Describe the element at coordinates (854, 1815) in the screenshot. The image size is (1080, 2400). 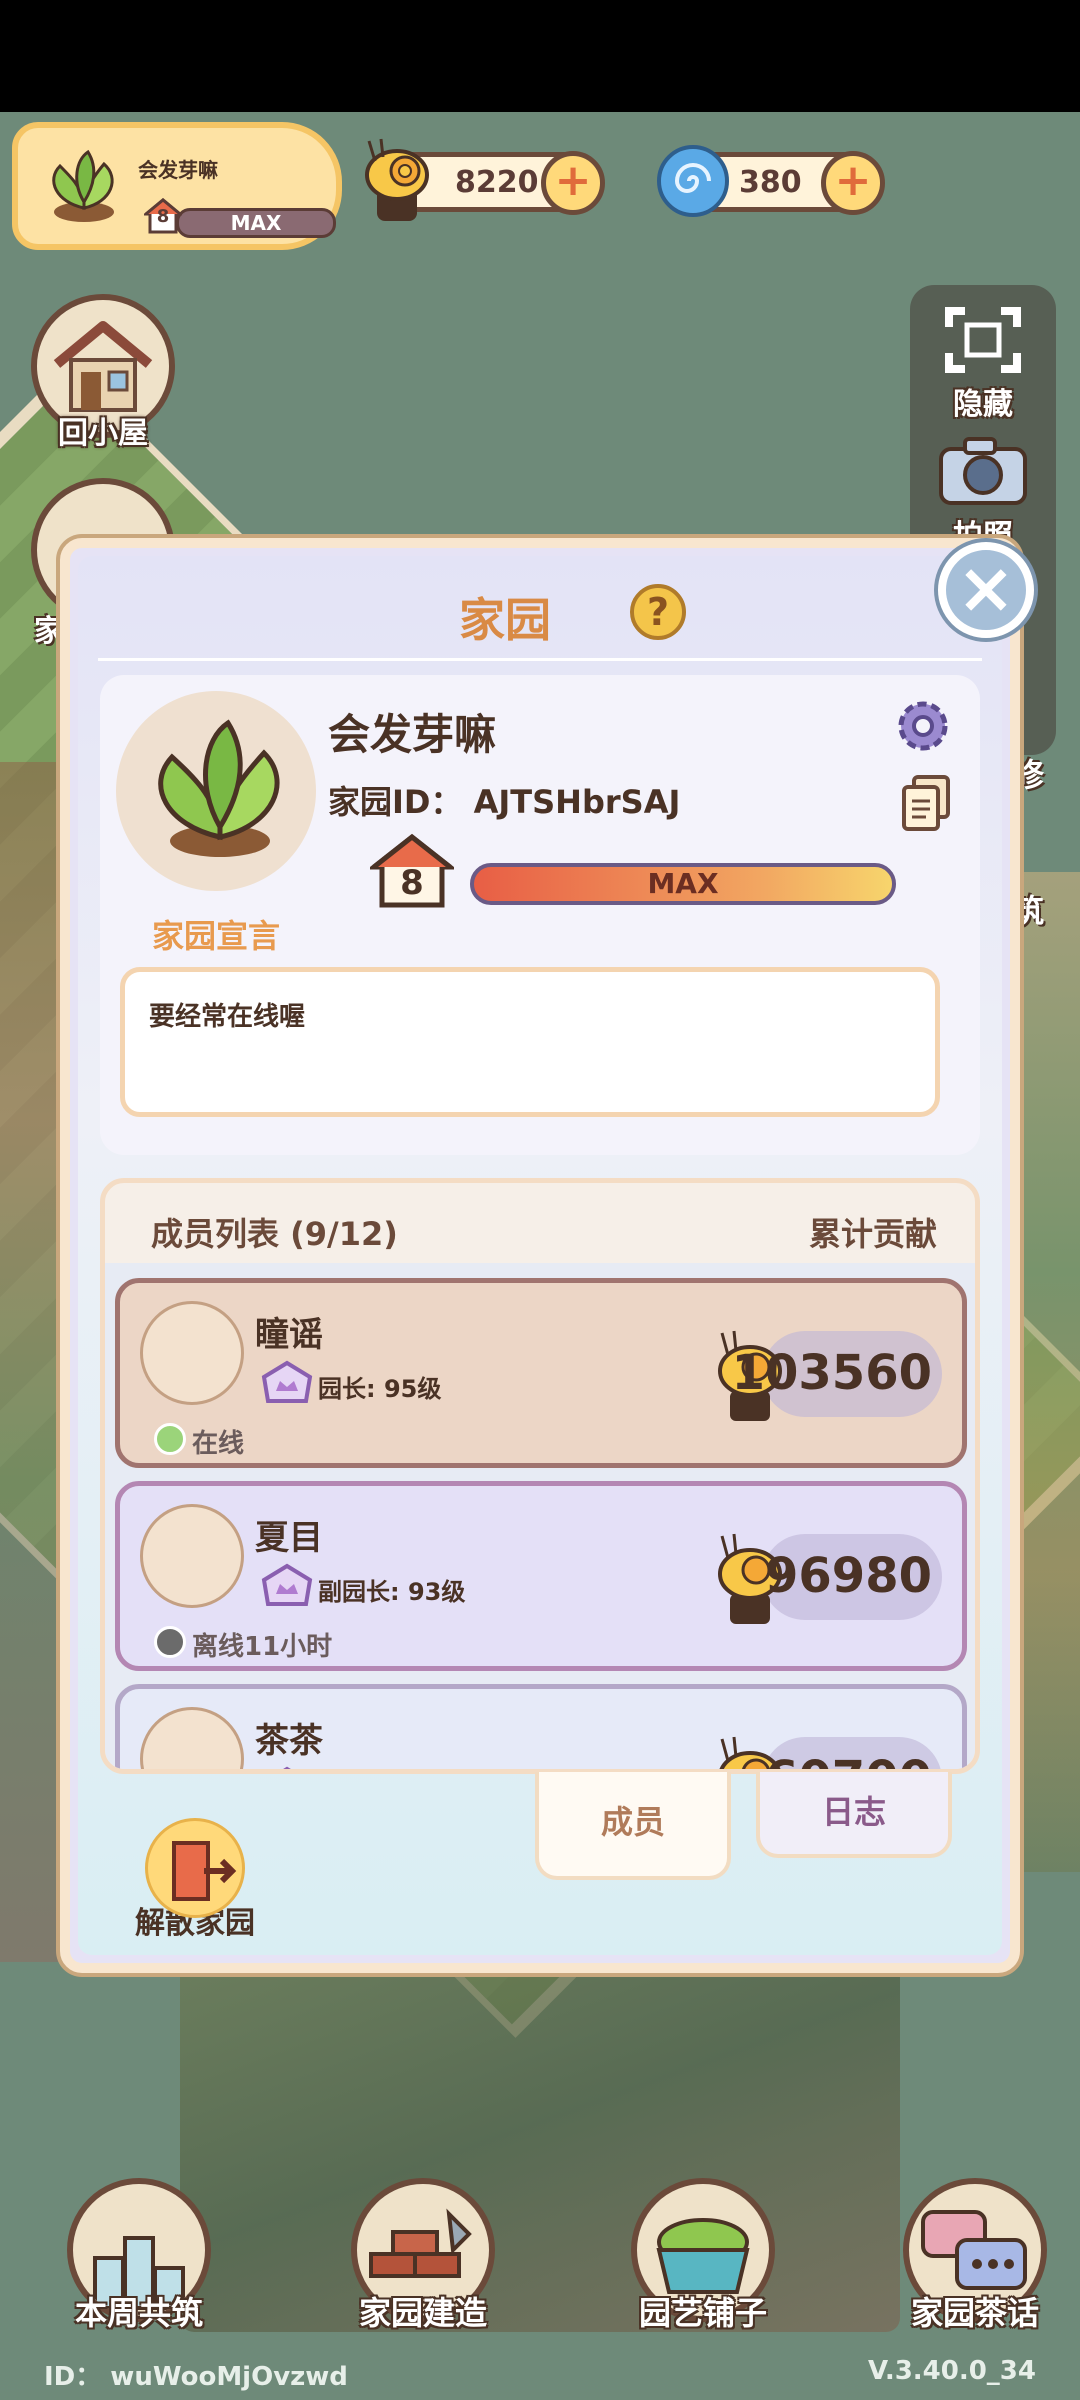
I see `tab-log: 日志` at that location.